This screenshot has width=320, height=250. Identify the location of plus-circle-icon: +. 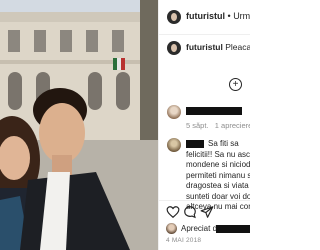
(235, 84).